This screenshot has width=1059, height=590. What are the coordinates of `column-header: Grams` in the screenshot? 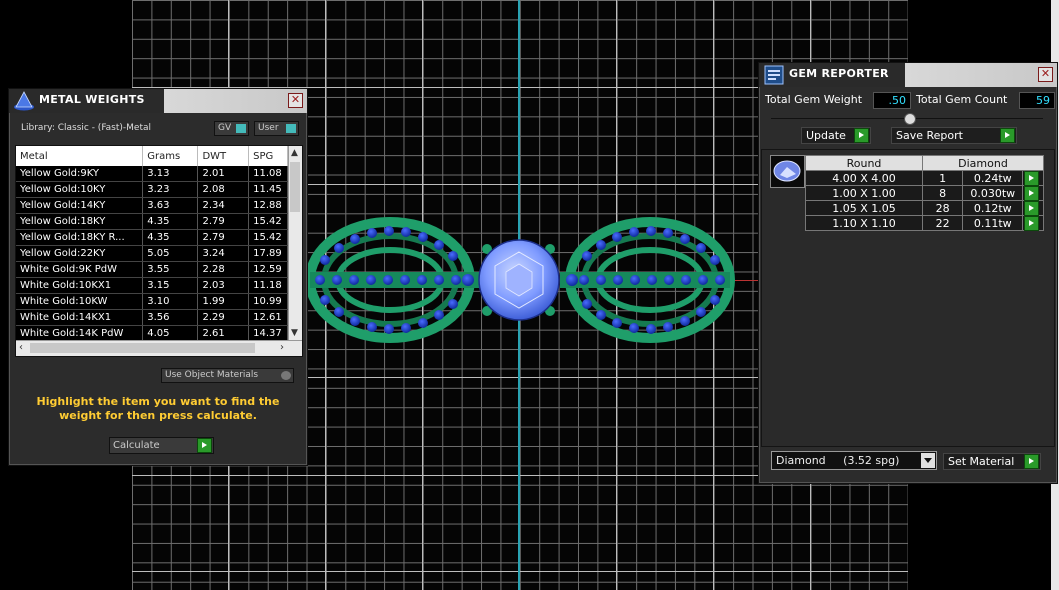 It's located at (170, 156).